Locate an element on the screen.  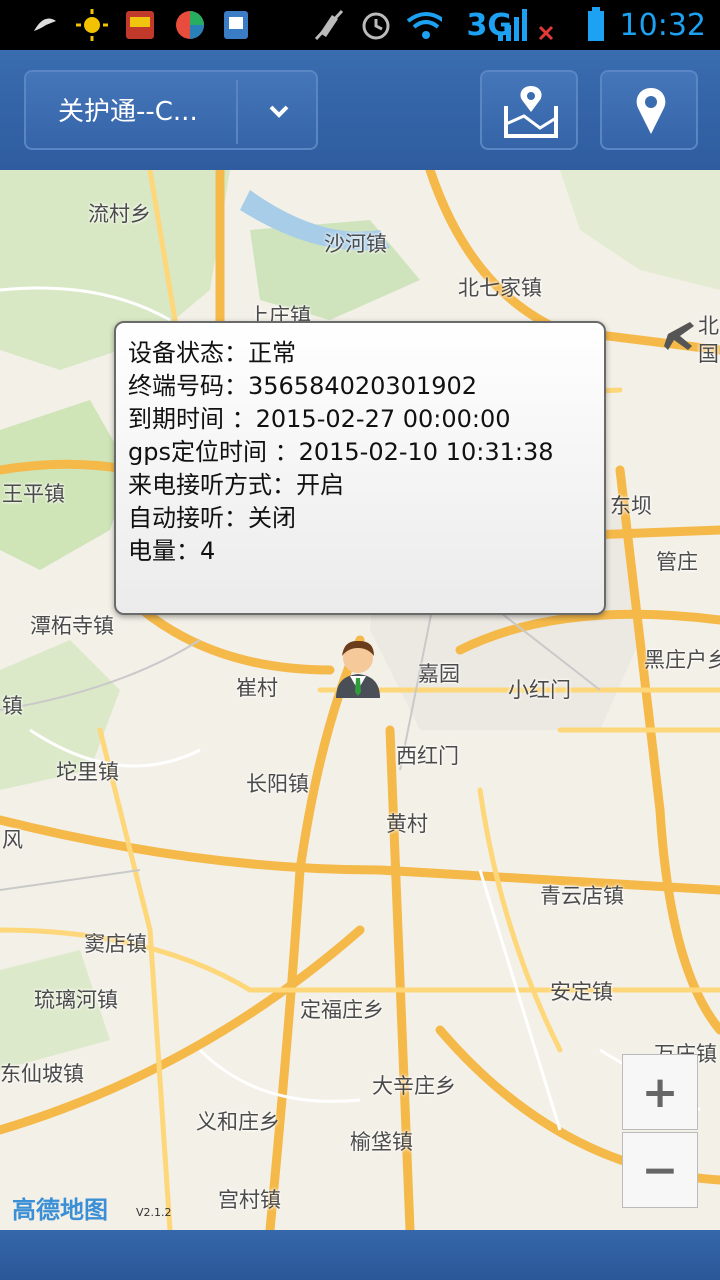
zoom-in-button: + is located at coordinates (660, 1092).